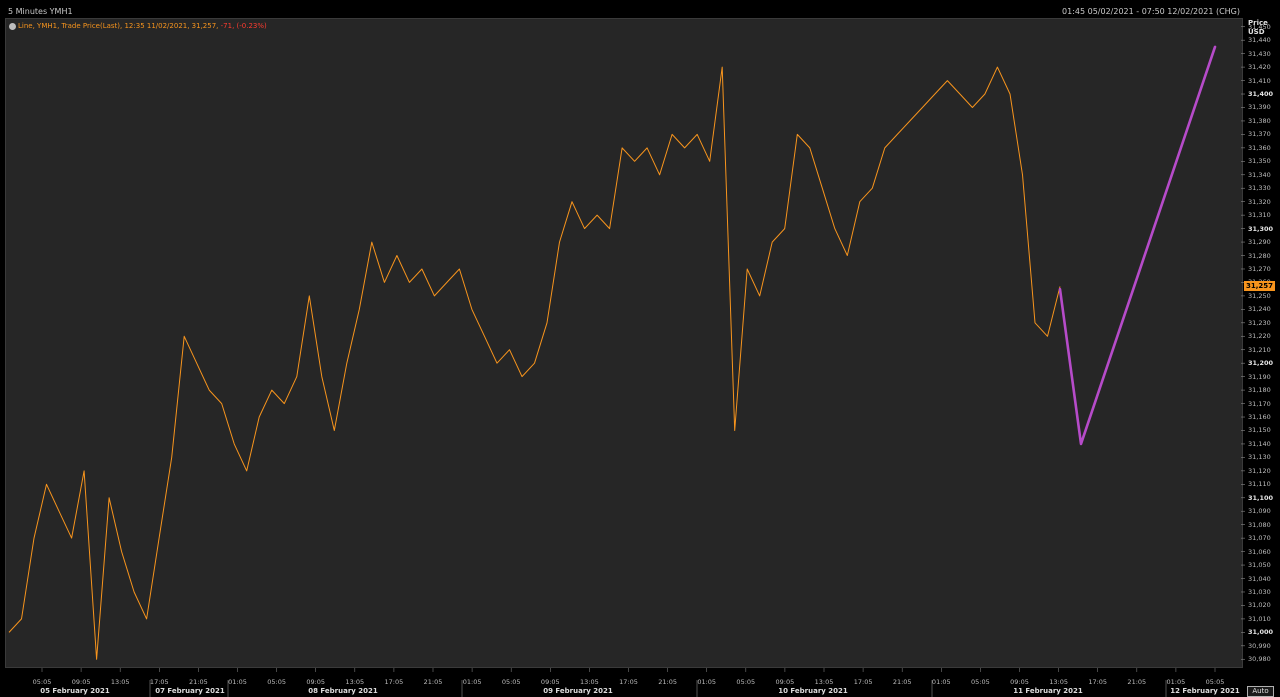 The height and width of the screenshot is (697, 1280). I want to click on annotation-series-line, so click(1137, 245).